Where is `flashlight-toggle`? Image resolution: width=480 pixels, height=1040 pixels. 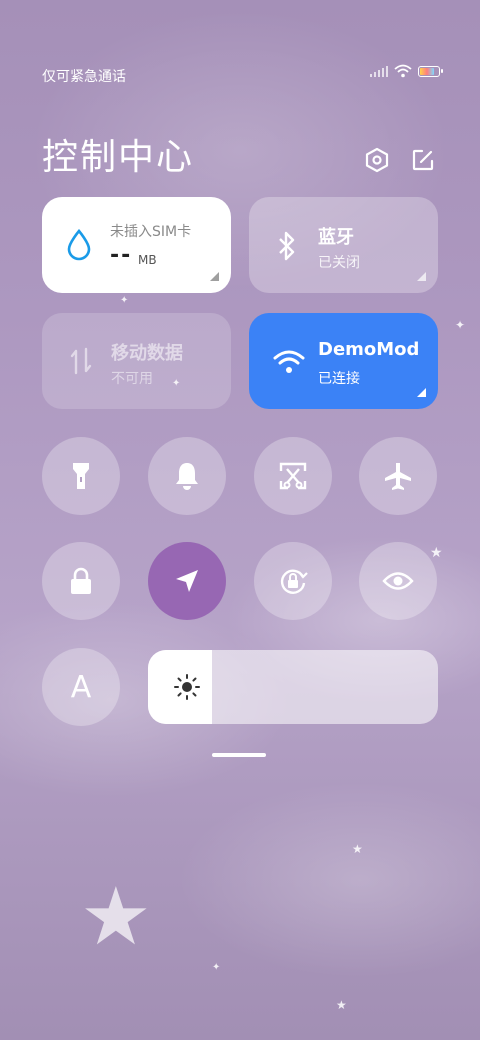
flashlight-toggle is located at coordinates (81, 476).